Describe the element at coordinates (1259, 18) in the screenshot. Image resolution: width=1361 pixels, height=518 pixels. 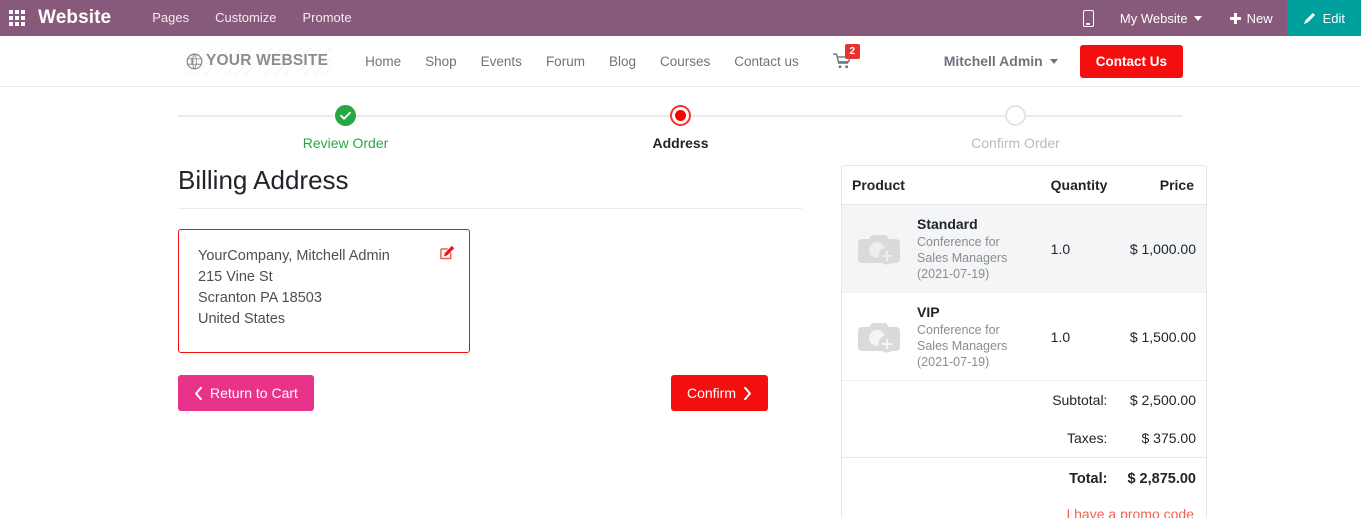
I see `new-button-label: New` at that location.